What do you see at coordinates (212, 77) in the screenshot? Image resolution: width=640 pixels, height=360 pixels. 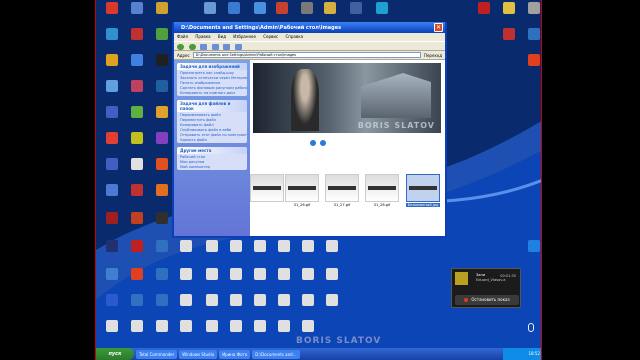 I see `task-order-prints: Заказать отпечатки через Интернет` at bounding box center [212, 77].